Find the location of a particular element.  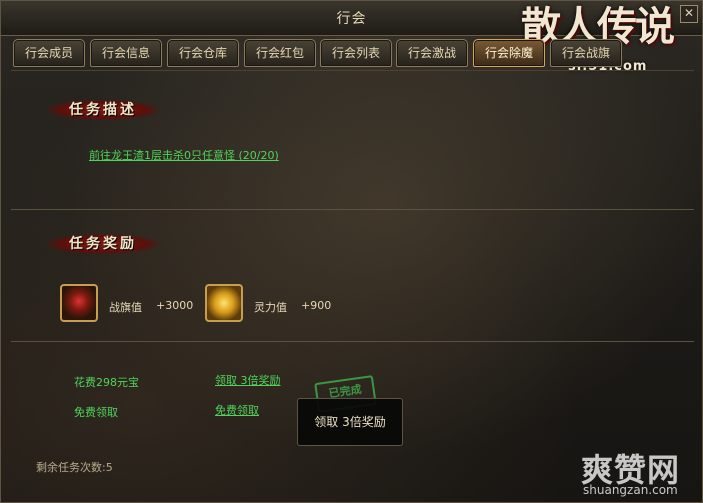

reward-label-banner: 战旗值 is located at coordinates (125, 307).